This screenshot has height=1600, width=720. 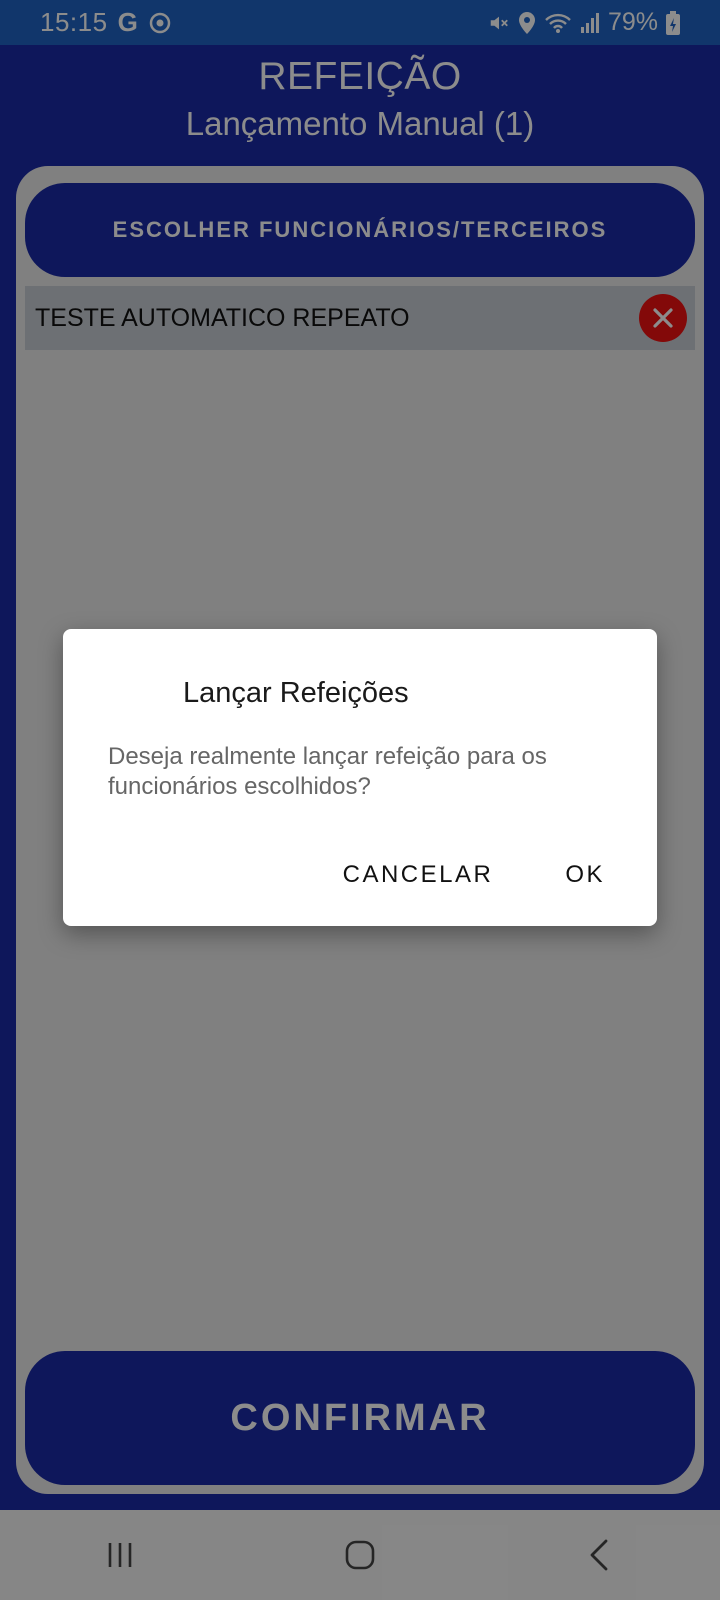 I want to click on dialog-actions: CANCELAR OK, so click(x=474, y=875).